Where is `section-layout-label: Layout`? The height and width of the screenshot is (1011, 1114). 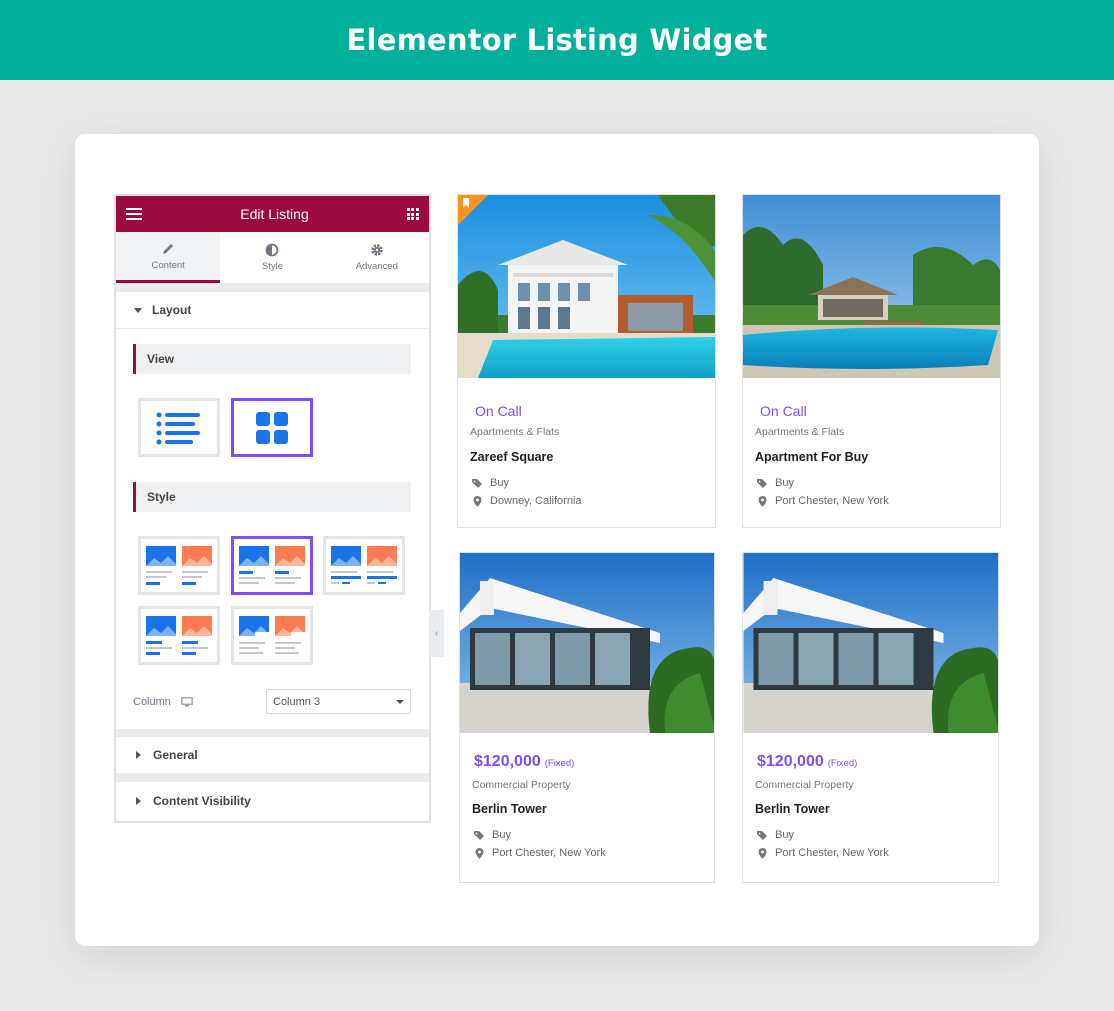
section-layout-label: Layout is located at coordinates (172, 310).